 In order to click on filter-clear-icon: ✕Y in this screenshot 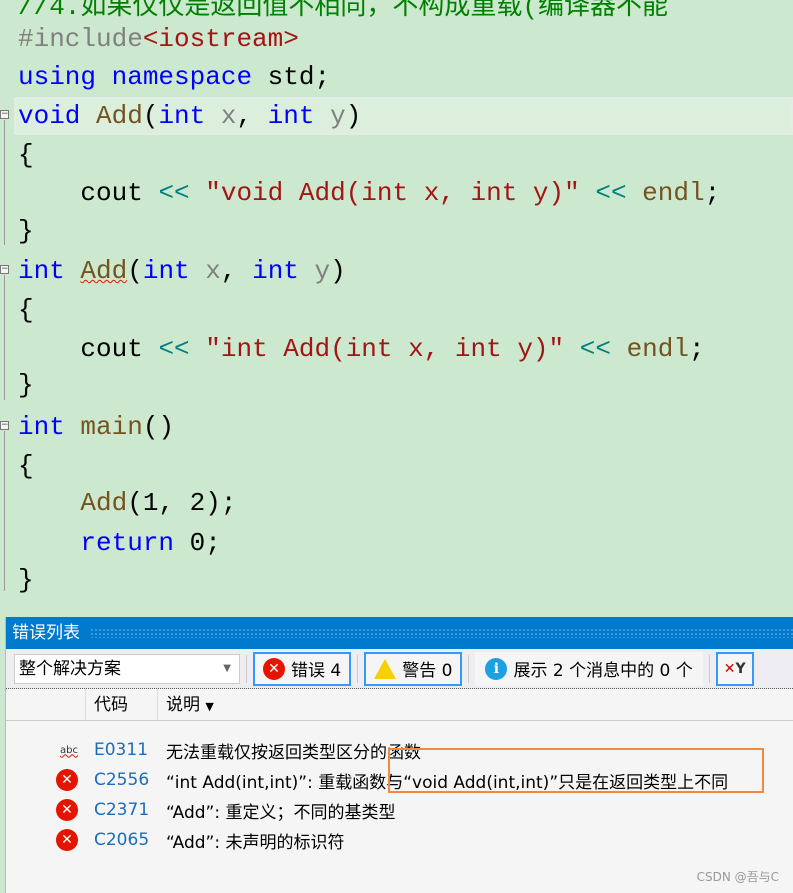, I will do `click(734, 668)`.